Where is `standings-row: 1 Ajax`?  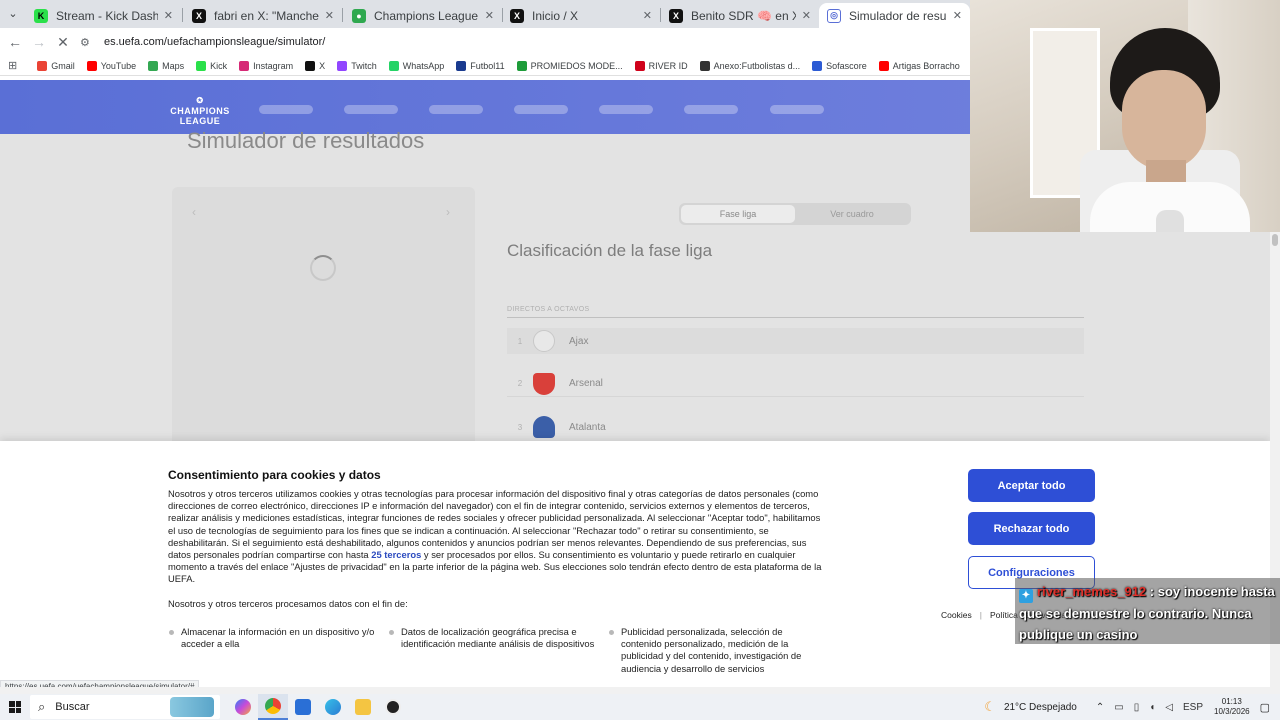
standings-row: 1 Ajax is located at coordinates (795, 341).